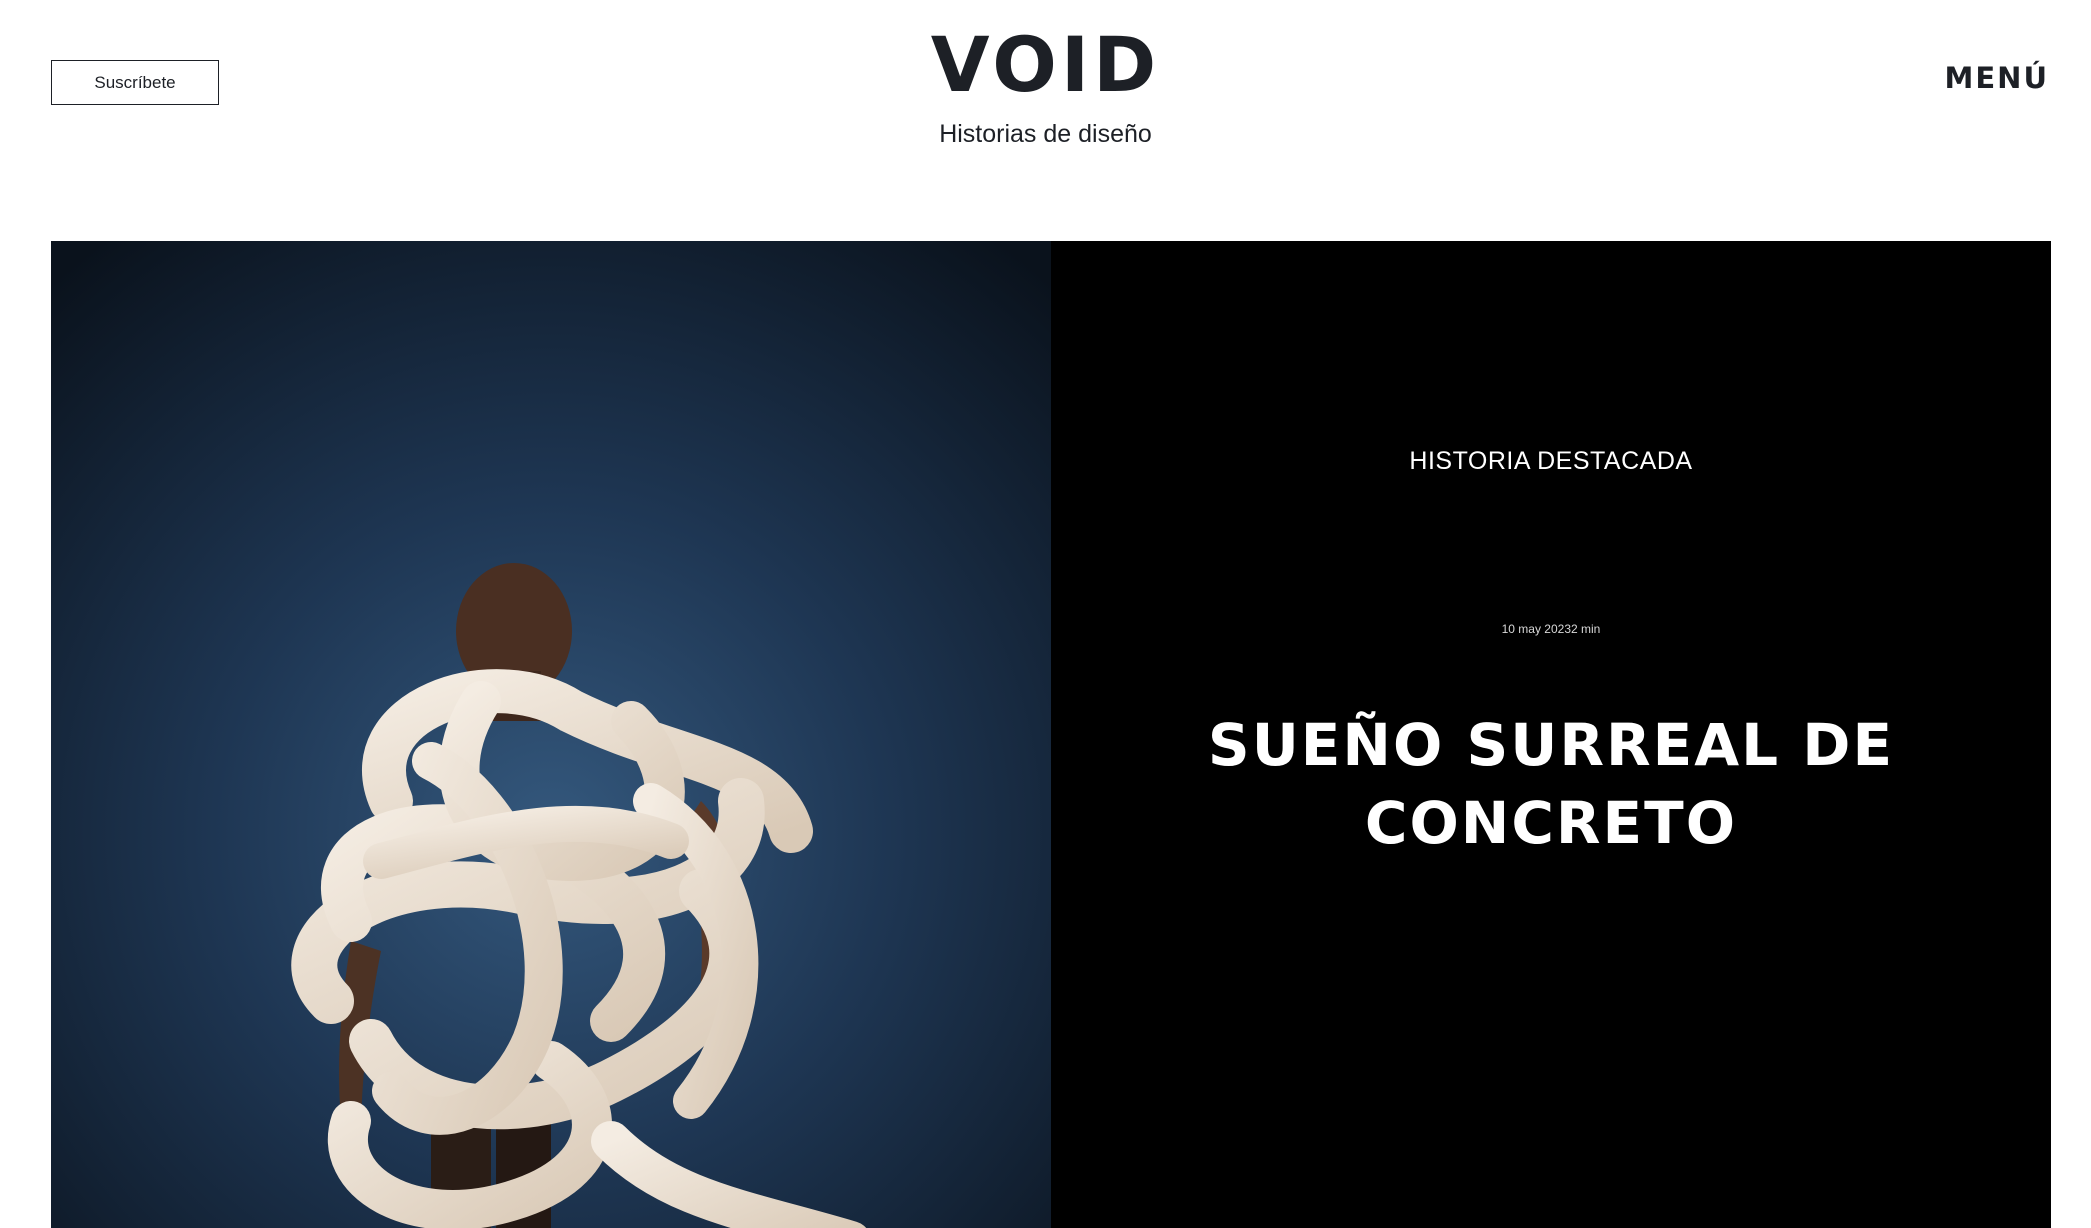 The width and height of the screenshot is (2091, 1228). Describe the element at coordinates (1551, 461) in the screenshot. I see `featured-story-kicker: HISTORIA DESTACADA` at that location.